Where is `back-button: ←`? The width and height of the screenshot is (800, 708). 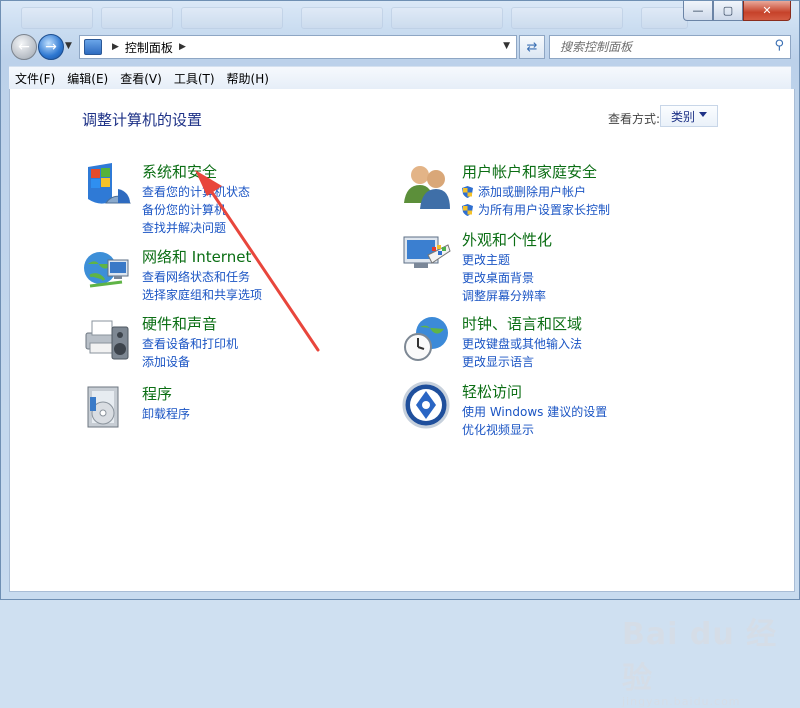 back-button: ← is located at coordinates (24, 47).